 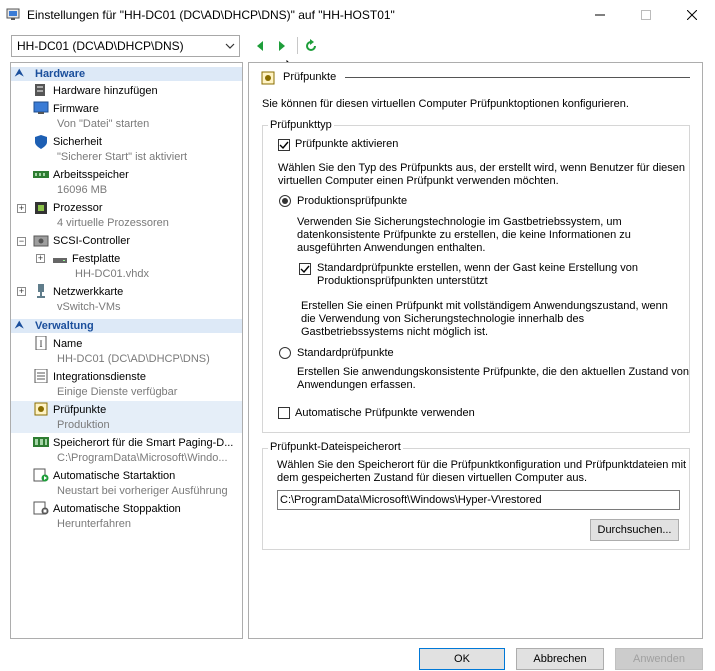 What do you see at coordinates (60, 260) in the screenshot?
I see `hard-disk-icon` at bounding box center [60, 260].